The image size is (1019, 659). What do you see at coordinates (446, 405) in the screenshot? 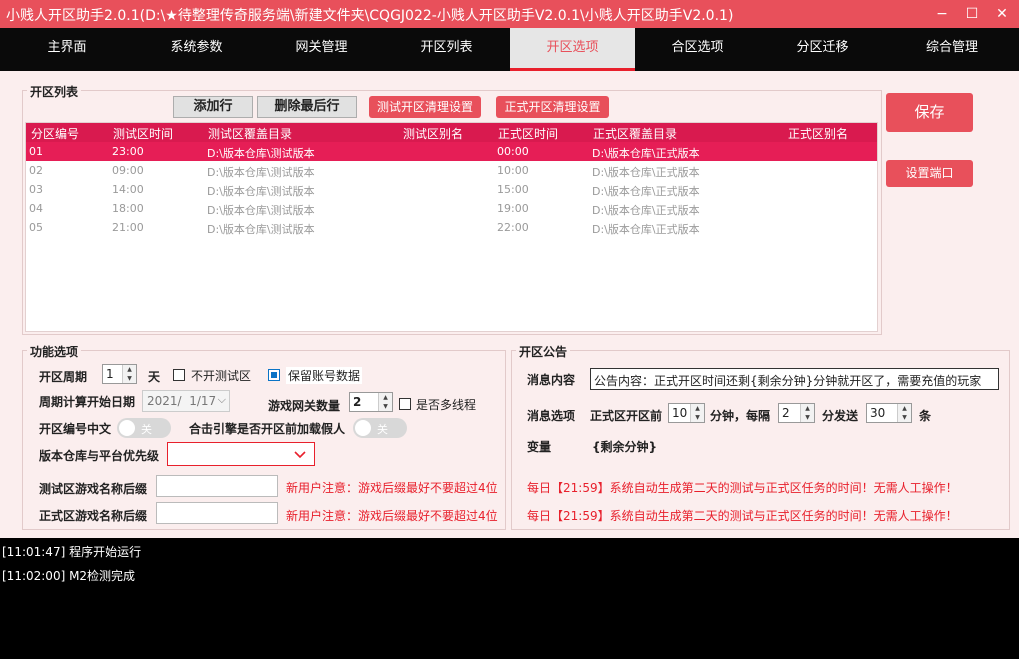
I see `multithread-label: 是否多线程` at bounding box center [446, 405].